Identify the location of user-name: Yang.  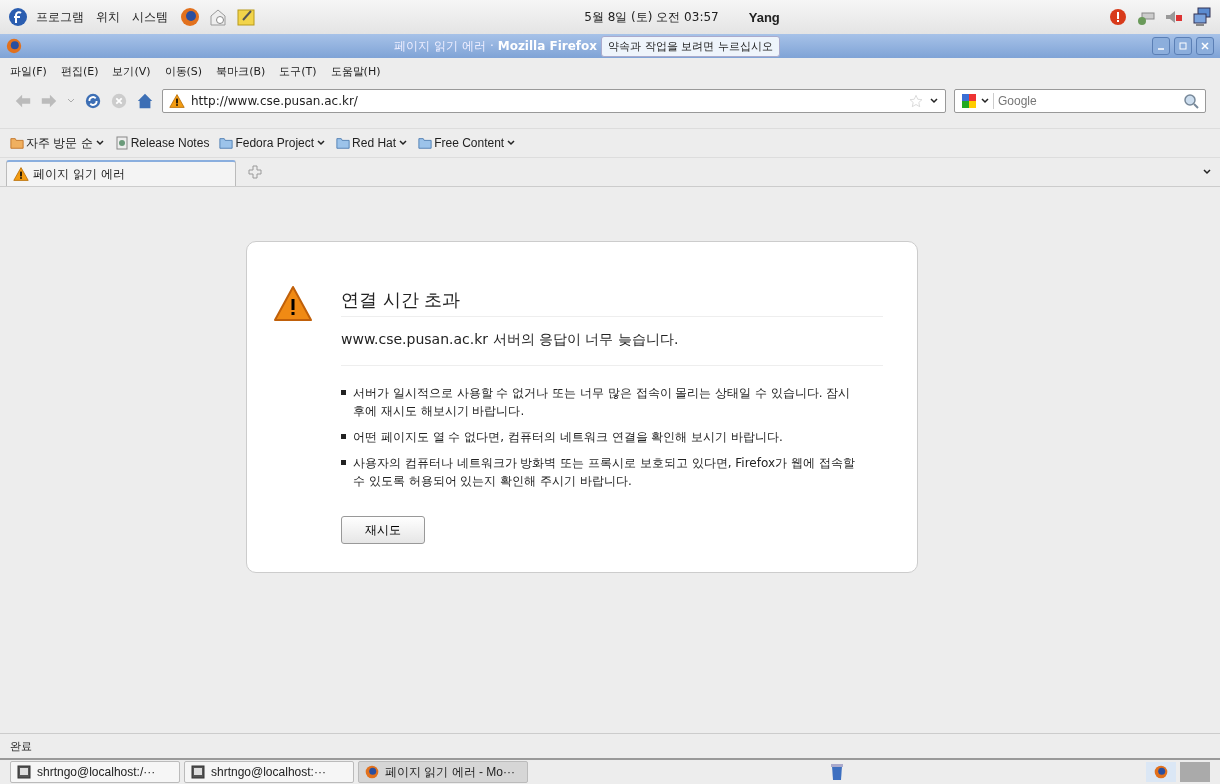
(764, 17).